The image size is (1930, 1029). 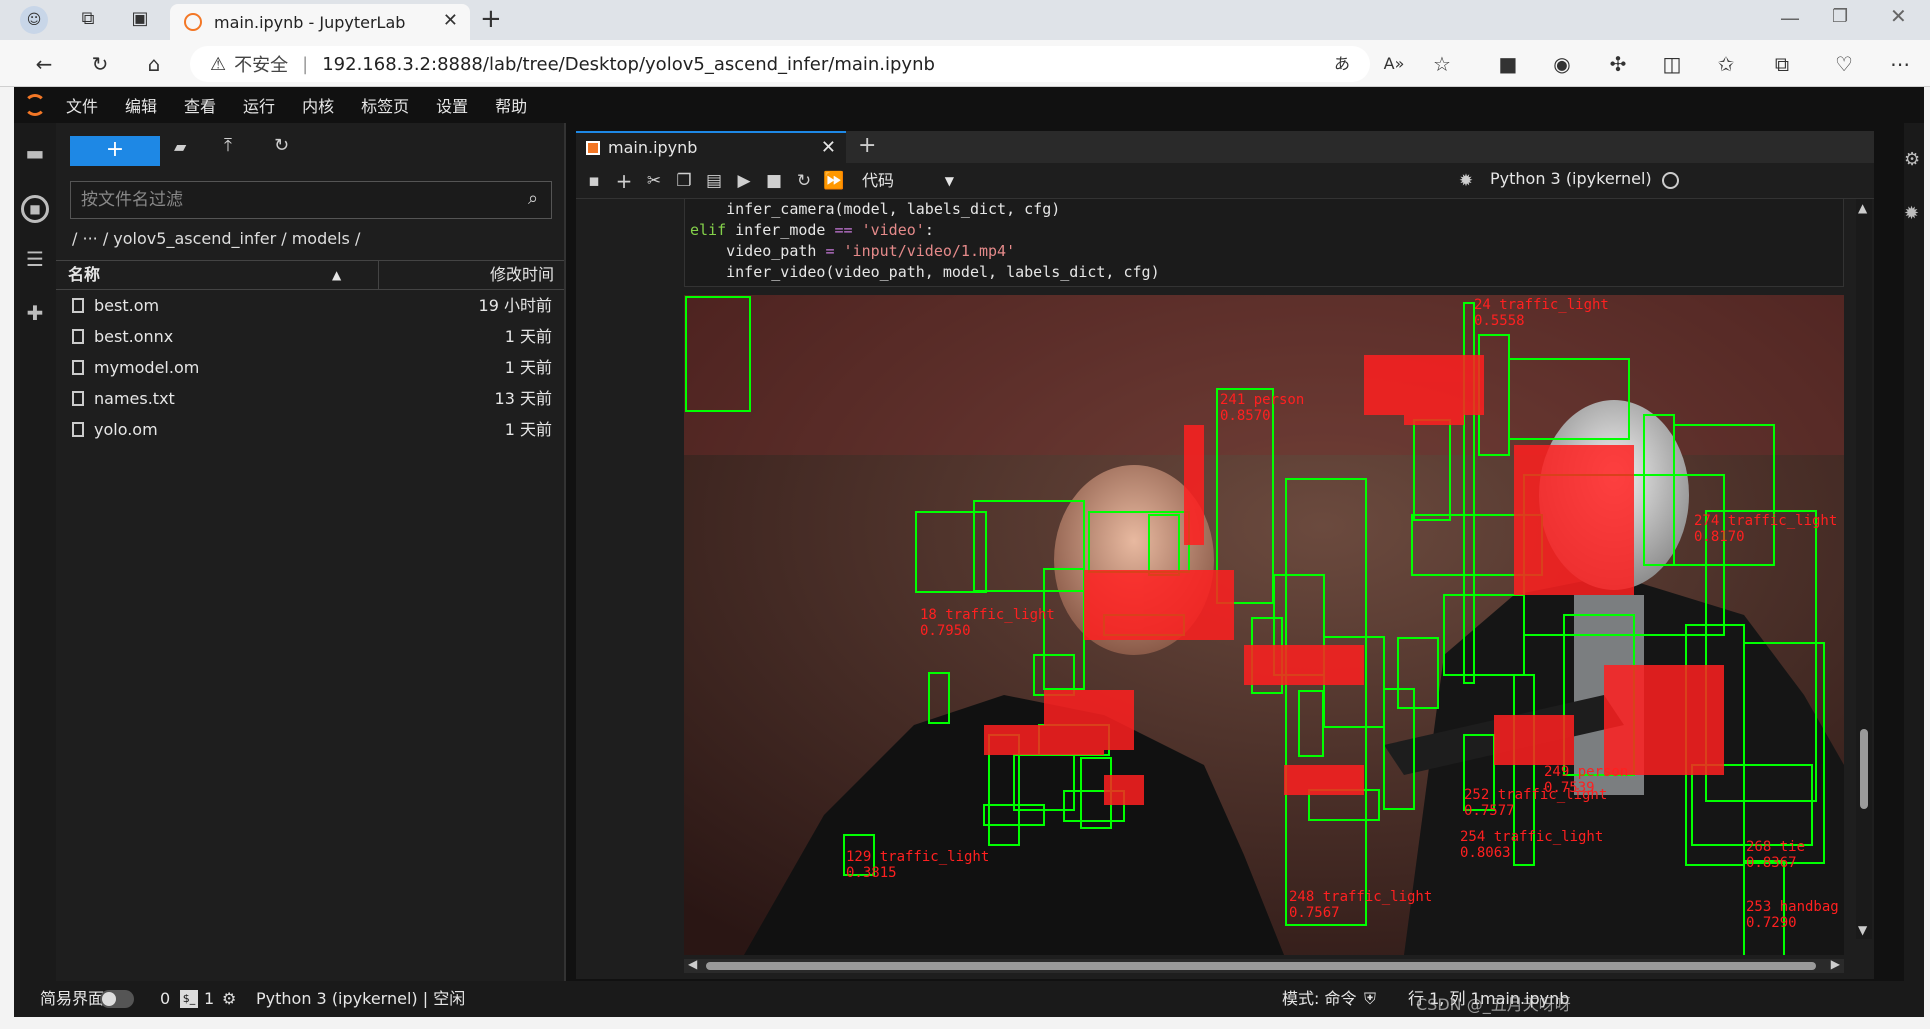 What do you see at coordinates (165, 999) in the screenshot?
I see `terminal-count: 0` at bounding box center [165, 999].